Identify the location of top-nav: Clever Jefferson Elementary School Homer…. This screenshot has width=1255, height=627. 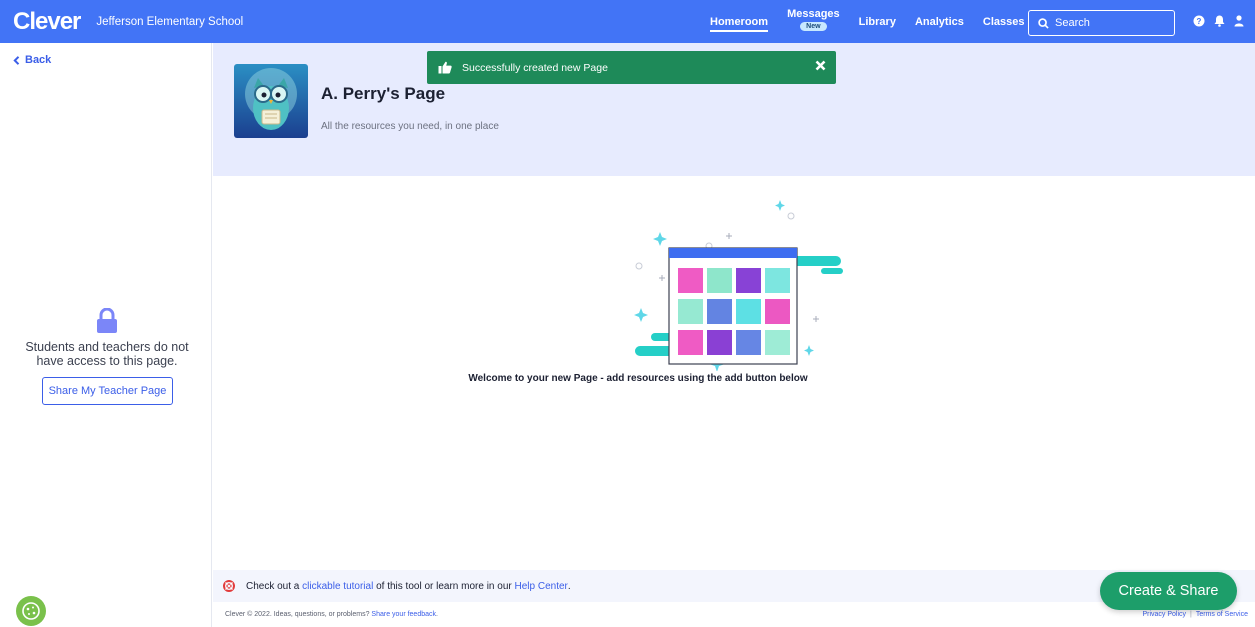
(627, 21).